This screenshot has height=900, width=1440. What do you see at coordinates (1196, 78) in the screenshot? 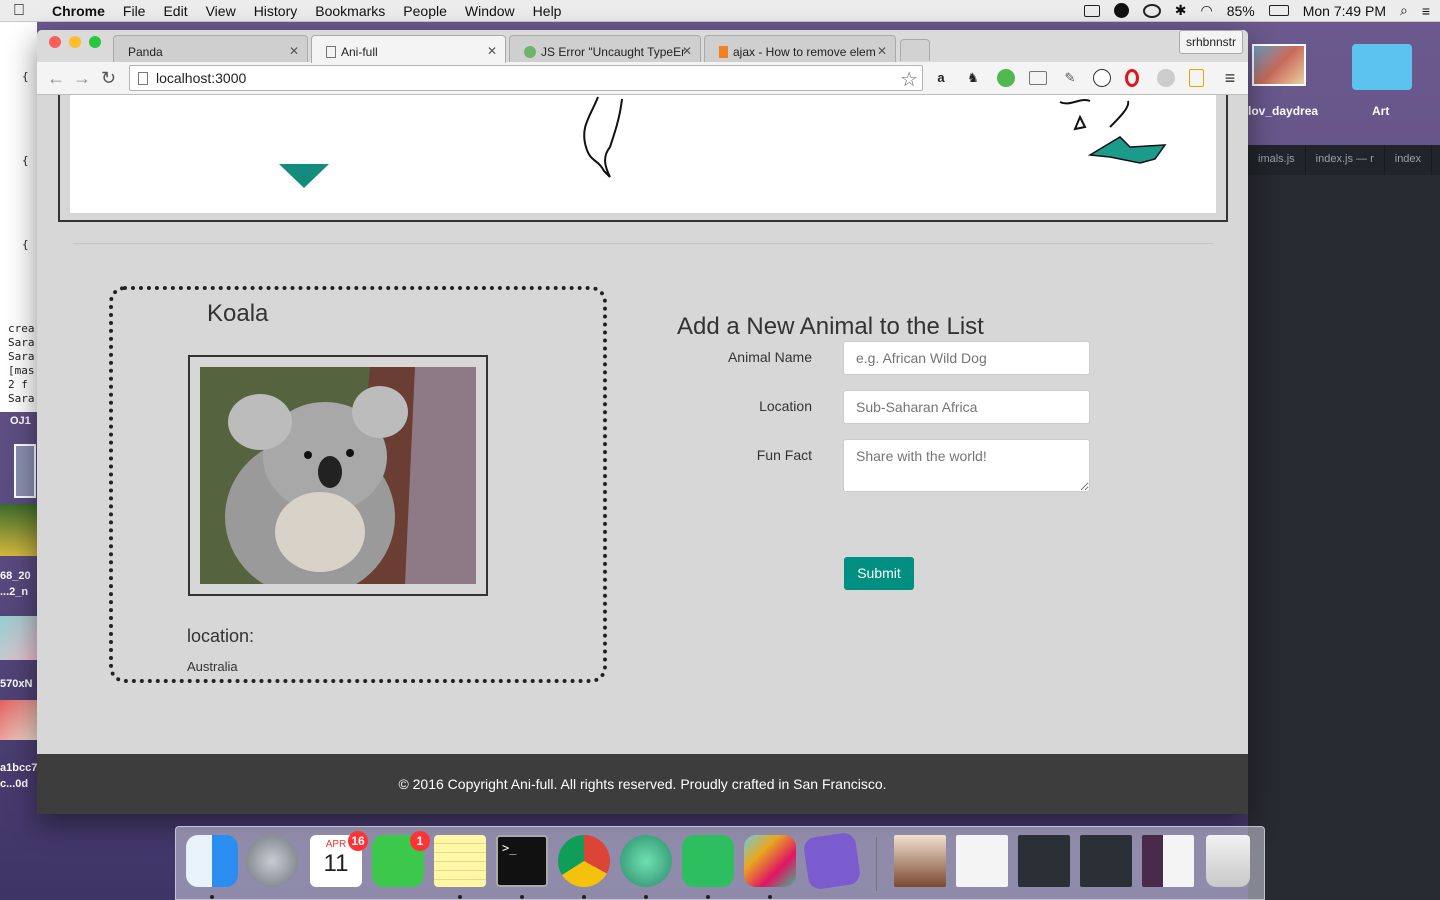
I see `notes-extension-icon` at bounding box center [1196, 78].